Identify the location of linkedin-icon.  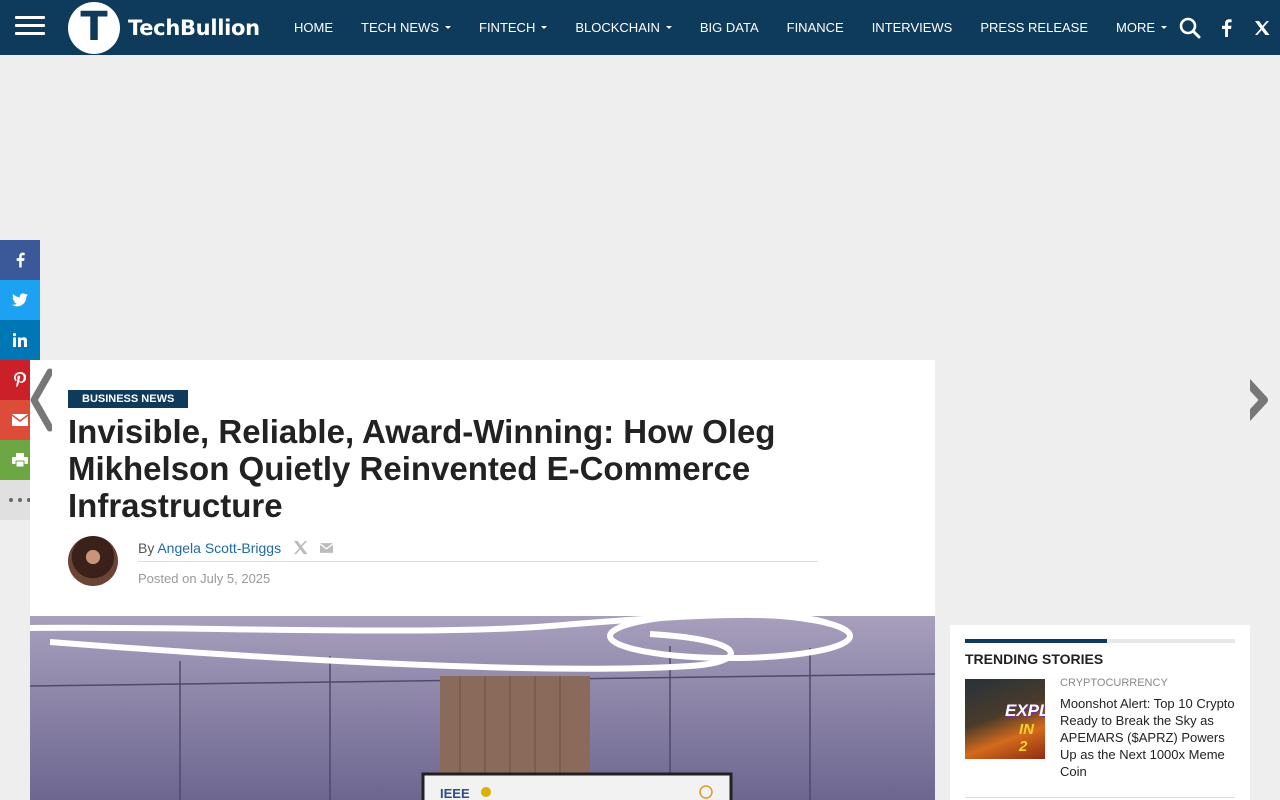
(20, 340).